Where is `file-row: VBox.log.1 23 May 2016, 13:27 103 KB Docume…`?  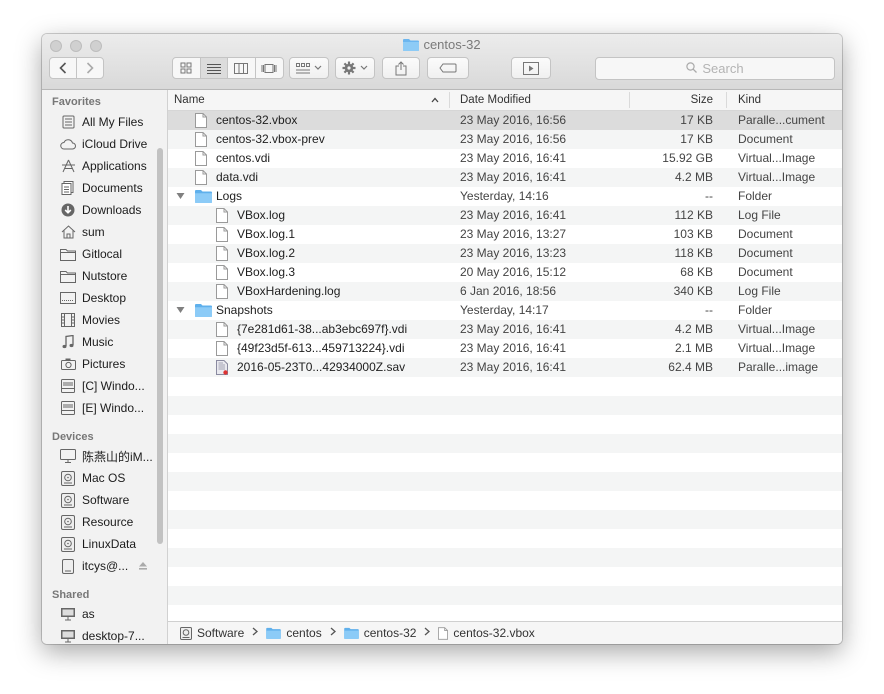
file-row: VBox.log.1 23 May 2016, 13:27 103 KB Docume… is located at coordinates (505, 234).